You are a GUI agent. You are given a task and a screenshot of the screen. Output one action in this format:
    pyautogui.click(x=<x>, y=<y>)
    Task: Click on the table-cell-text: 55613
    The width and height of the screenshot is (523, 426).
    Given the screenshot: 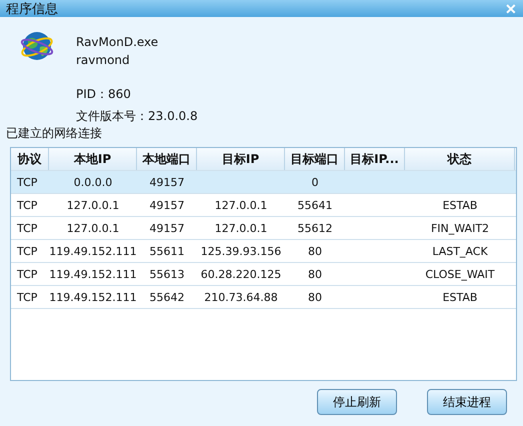 What is the action you would take?
    pyautogui.click(x=167, y=274)
    